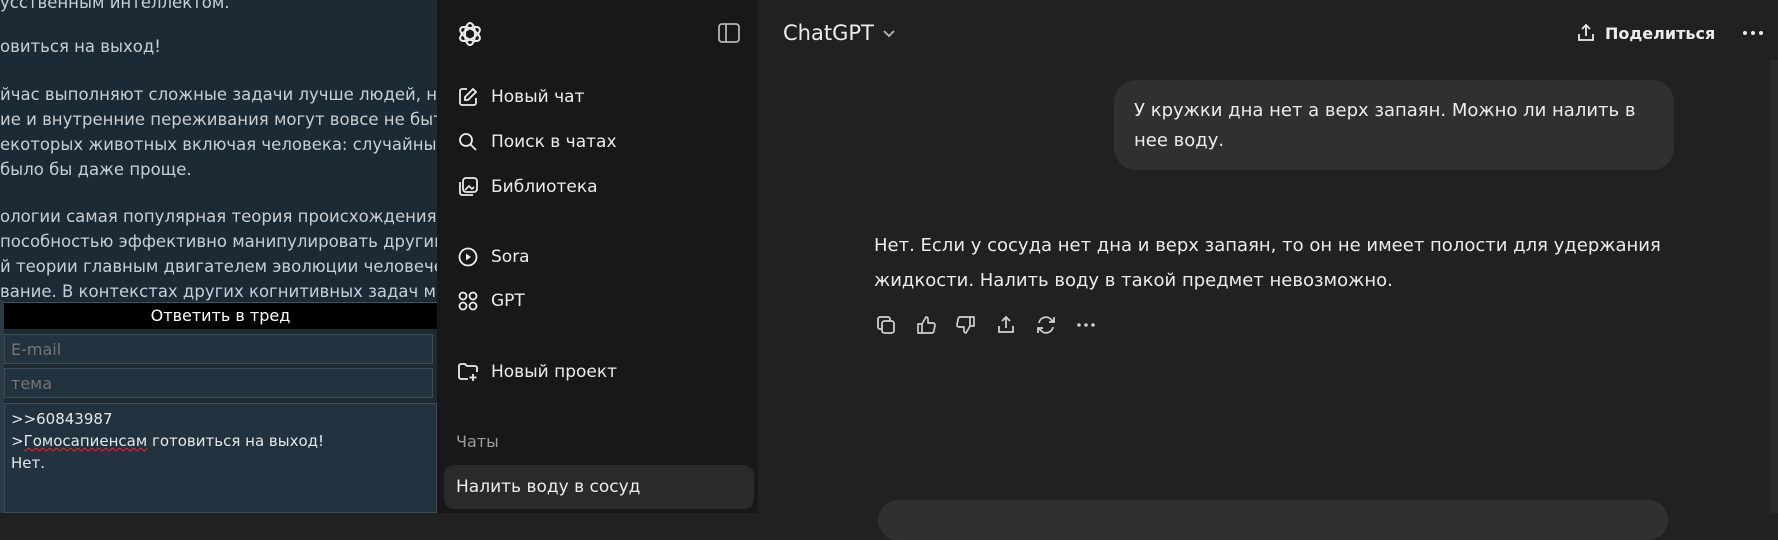 The width and height of the screenshot is (1778, 540). I want to click on reply-quote-line: >Гомосапиенсам готовиться на выход!, so click(220, 441).